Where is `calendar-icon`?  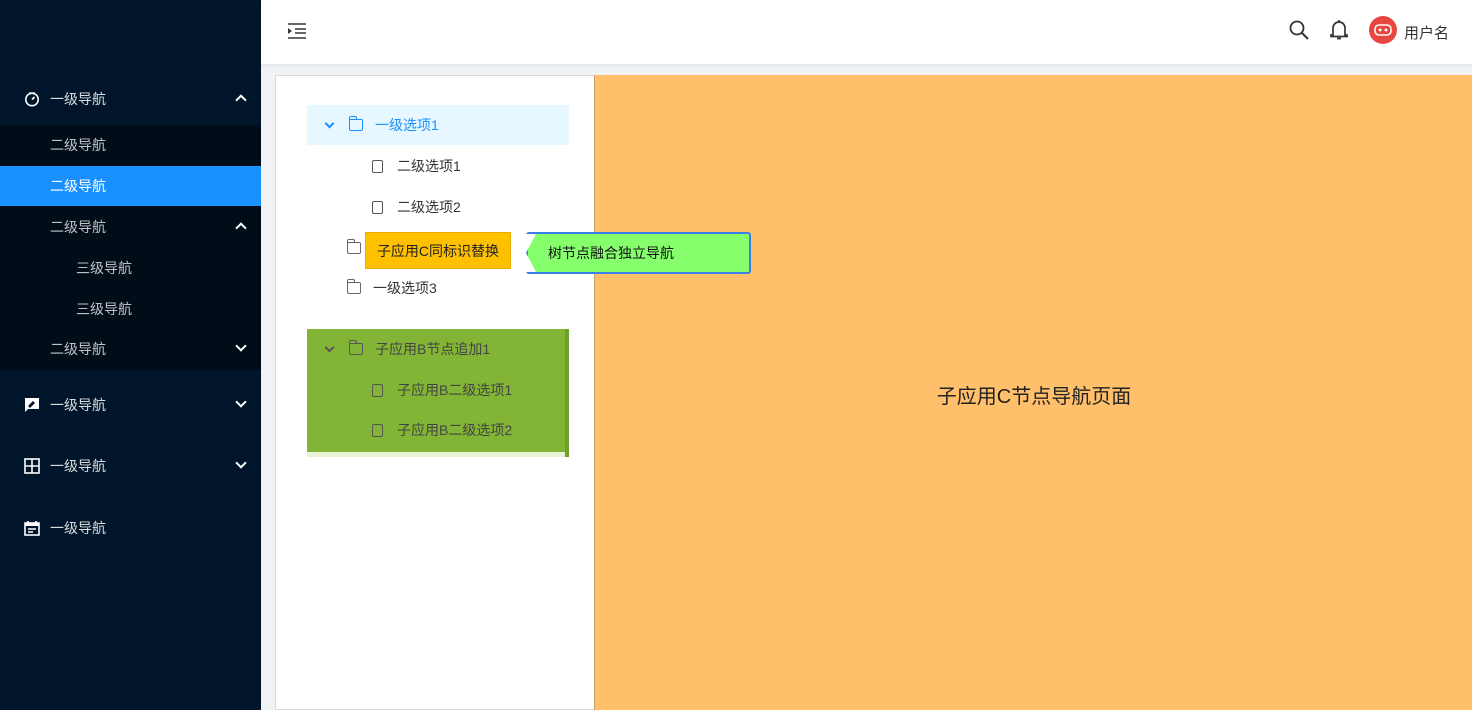
calendar-icon is located at coordinates (32, 528).